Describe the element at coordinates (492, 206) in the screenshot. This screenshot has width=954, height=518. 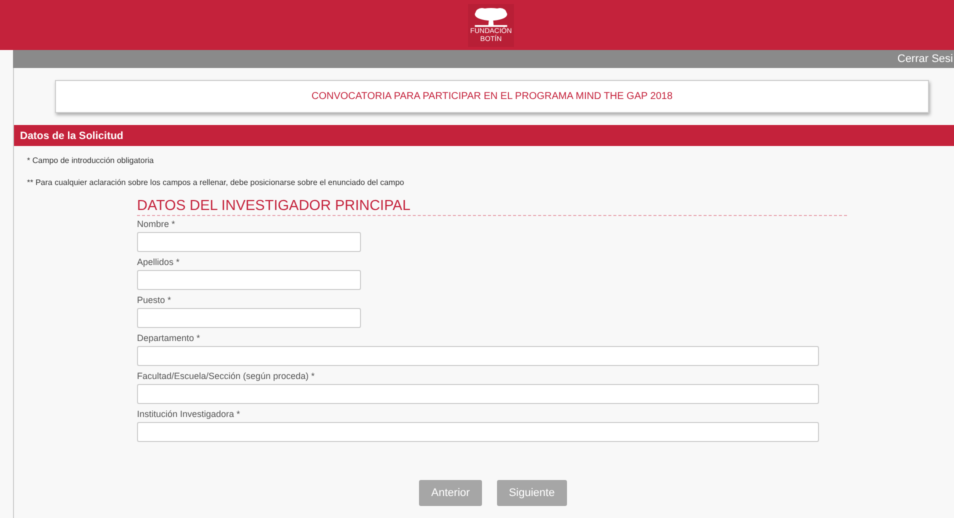
I see `form-heading: DATOS DEL INVESTIGADOR PRINCIPAL` at that location.